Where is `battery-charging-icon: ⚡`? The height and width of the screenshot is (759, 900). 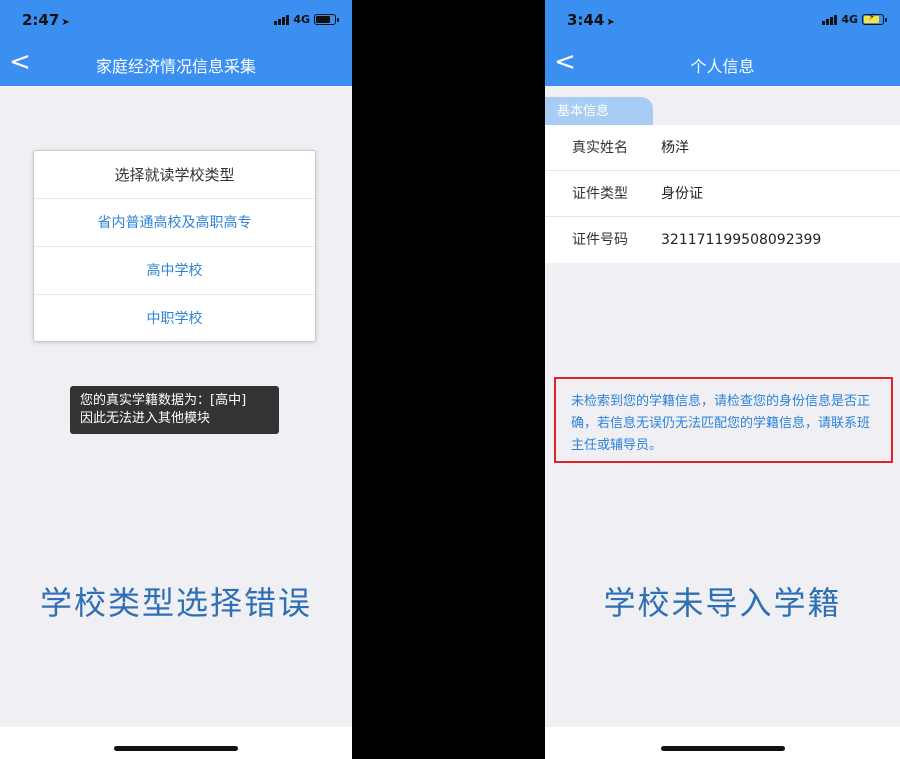
battery-charging-icon: ⚡ is located at coordinates (874, 18).